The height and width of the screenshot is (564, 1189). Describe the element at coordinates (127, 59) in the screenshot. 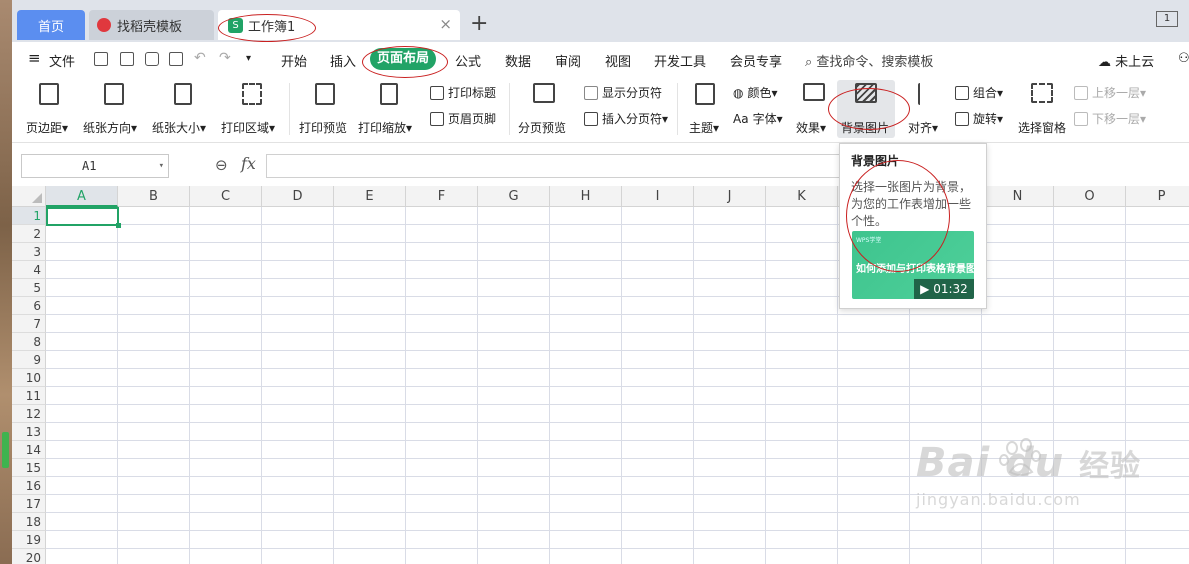

I see `export-pdf-icon` at that location.